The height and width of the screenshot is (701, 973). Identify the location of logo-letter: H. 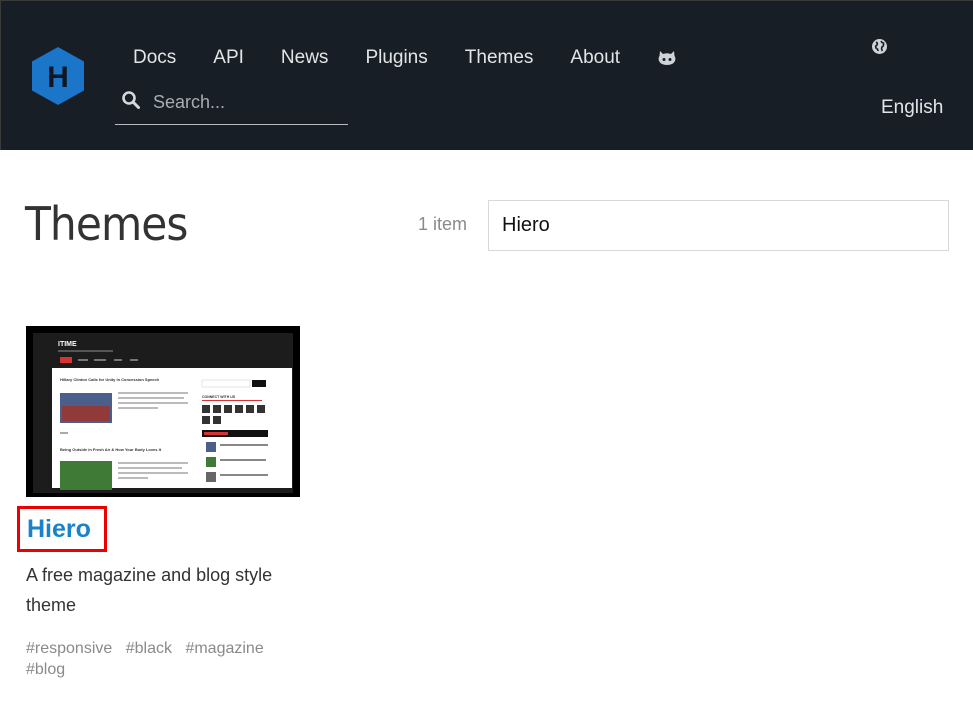
(58, 77).